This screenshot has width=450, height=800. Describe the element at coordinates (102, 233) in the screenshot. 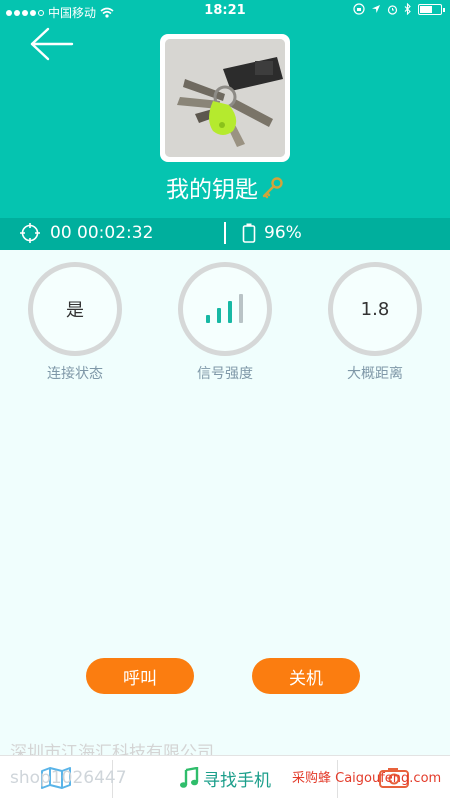

I see `timer-value: 00 00:02:32` at that location.